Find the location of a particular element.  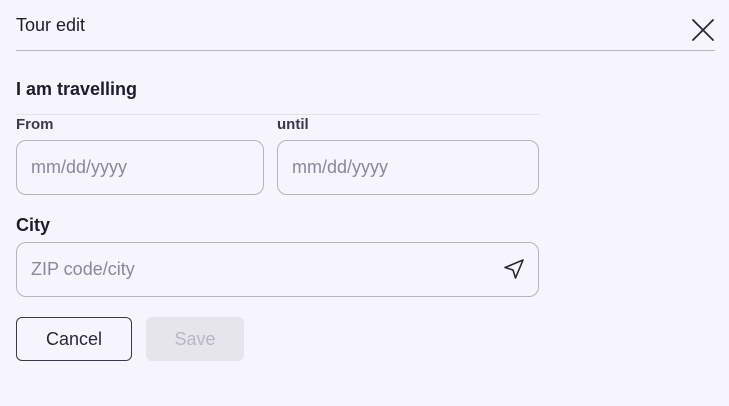

close-button is located at coordinates (703, 30).